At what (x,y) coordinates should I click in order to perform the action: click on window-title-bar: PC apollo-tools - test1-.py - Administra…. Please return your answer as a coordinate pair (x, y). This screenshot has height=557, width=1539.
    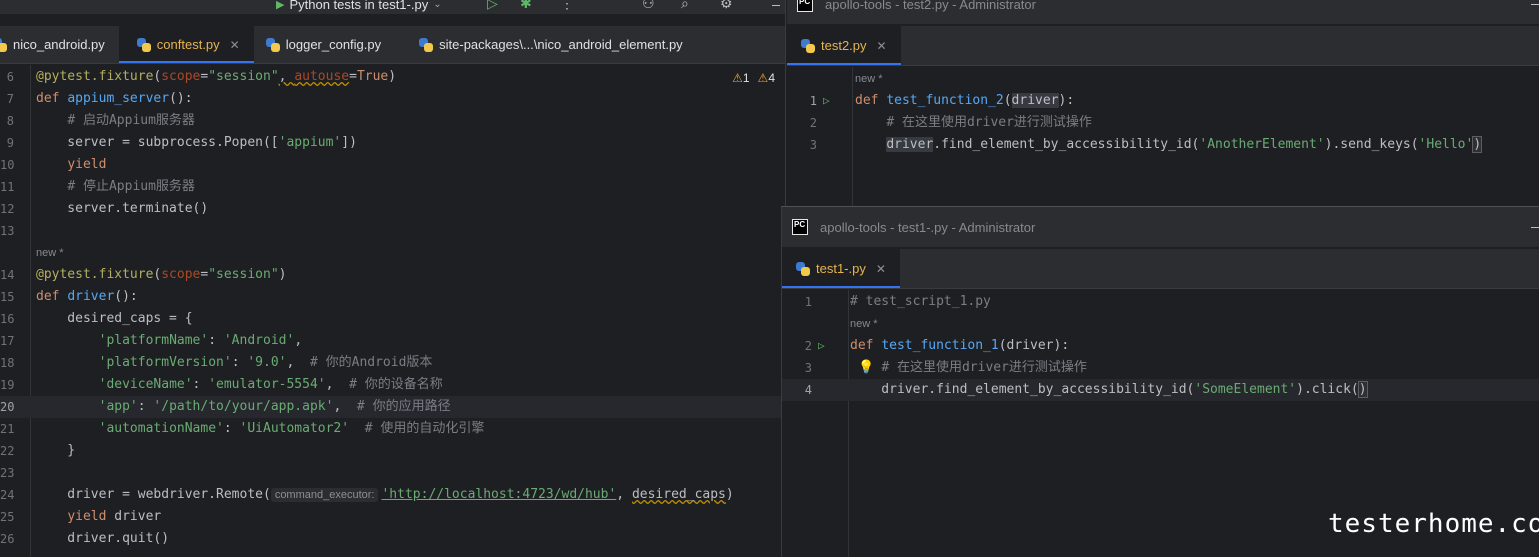
    Looking at the image, I should click on (1160, 227).